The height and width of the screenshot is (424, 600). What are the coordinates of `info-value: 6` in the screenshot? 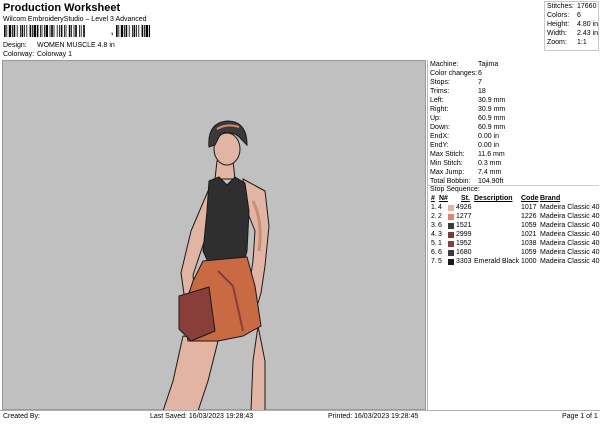 It's located at (480, 73).